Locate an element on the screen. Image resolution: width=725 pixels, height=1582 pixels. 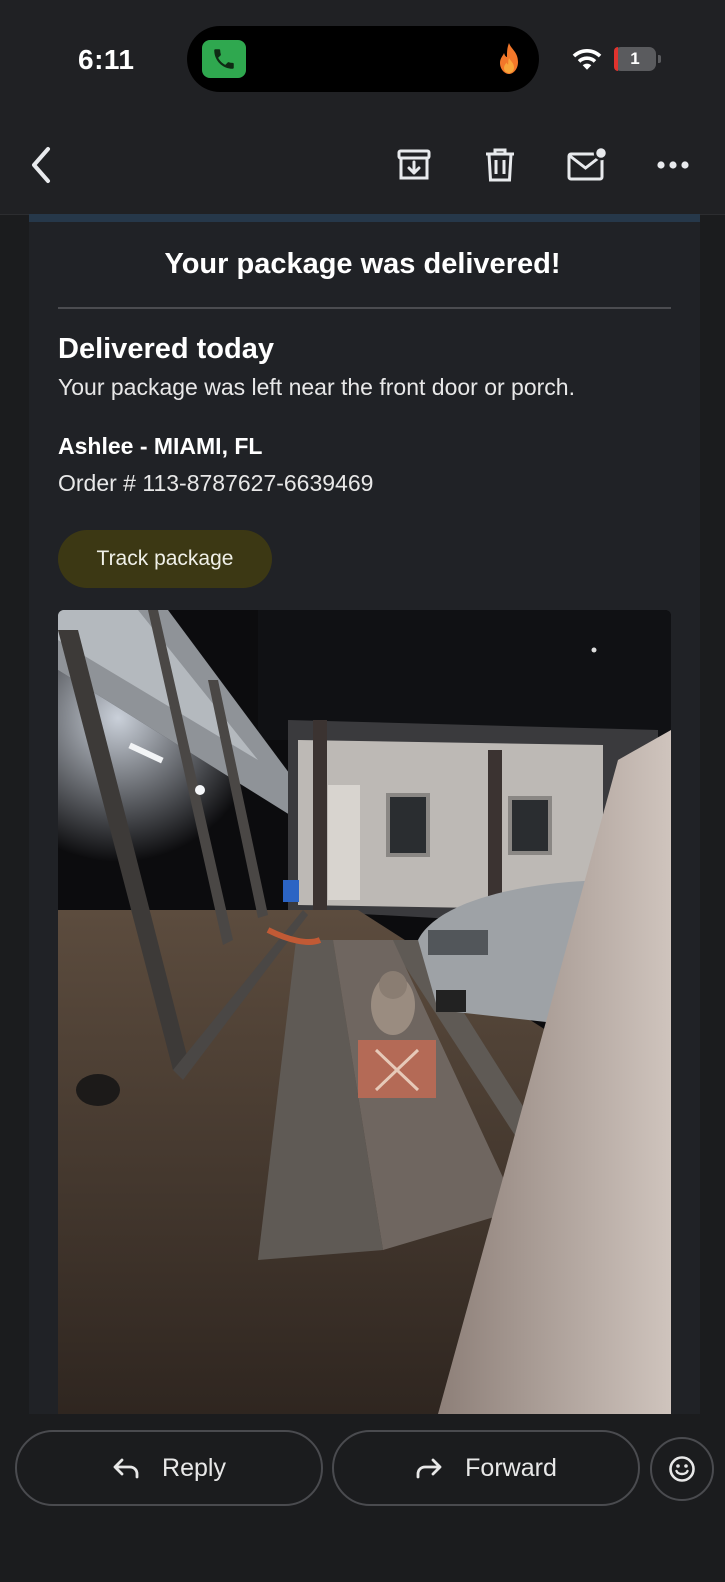
mark-unread-icon is located at coordinates (587, 164).